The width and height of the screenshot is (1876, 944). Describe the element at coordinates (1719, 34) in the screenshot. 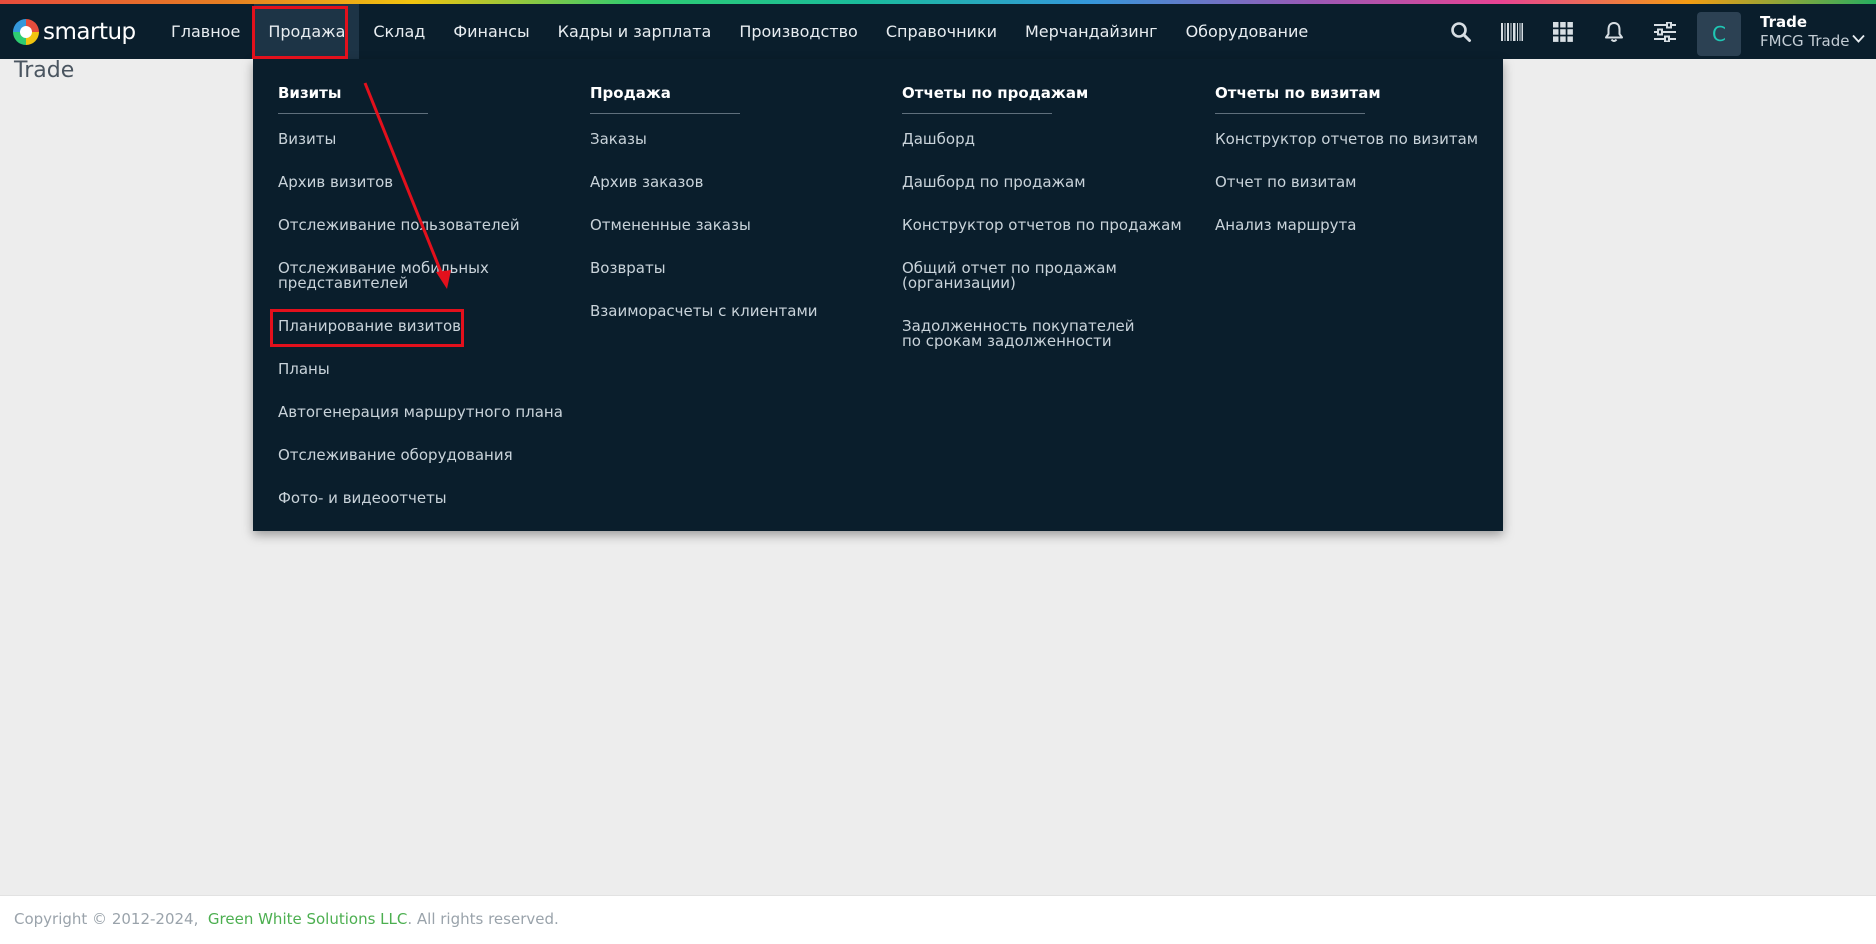

I see `avatar: С` at that location.